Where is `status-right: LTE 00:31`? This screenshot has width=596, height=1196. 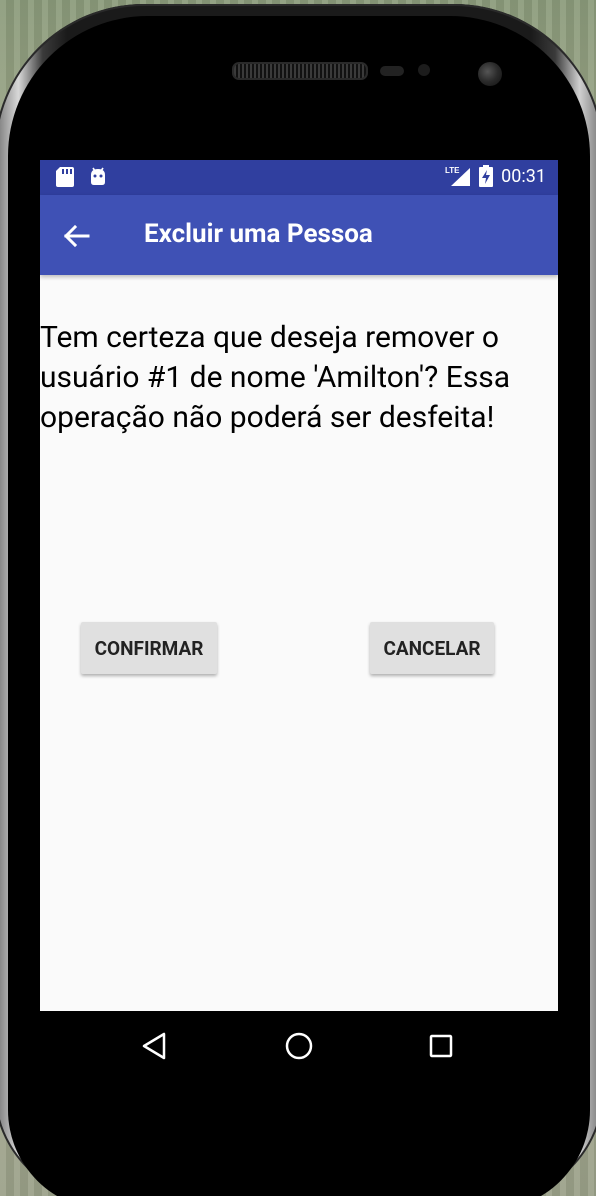 status-right: LTE 00:31 is located at coordinates (495, 176).